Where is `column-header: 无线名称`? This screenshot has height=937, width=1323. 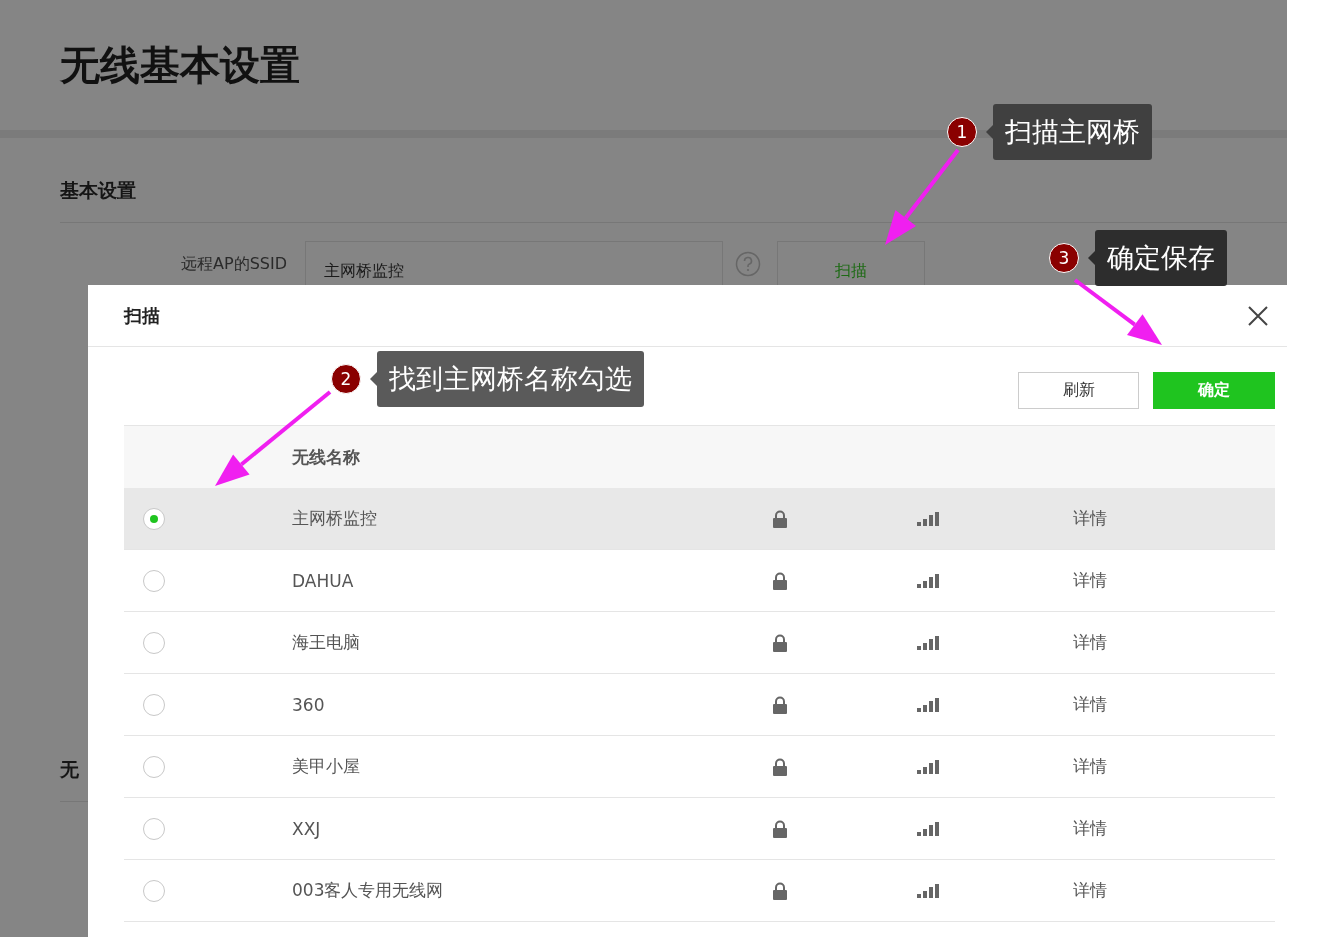
column-header: 无线名称 is located at coordinates (326, 457).